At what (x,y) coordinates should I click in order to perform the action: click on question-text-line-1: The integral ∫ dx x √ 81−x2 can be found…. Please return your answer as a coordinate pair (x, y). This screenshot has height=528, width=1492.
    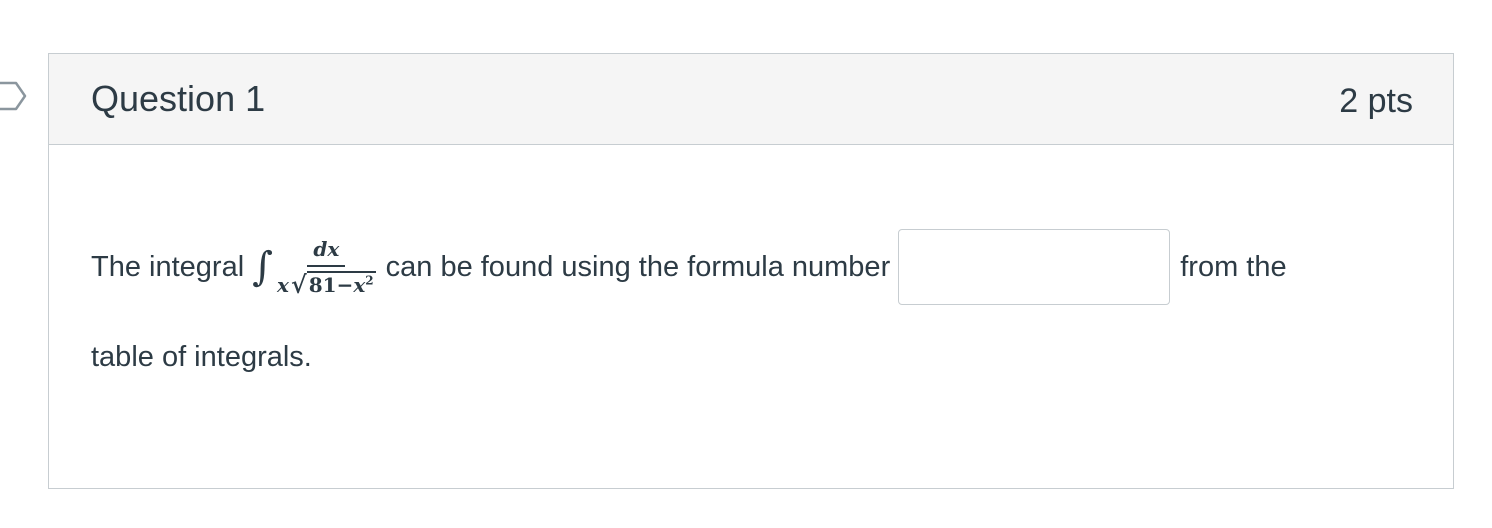
    Looking at the image, I should click on (689, 267).